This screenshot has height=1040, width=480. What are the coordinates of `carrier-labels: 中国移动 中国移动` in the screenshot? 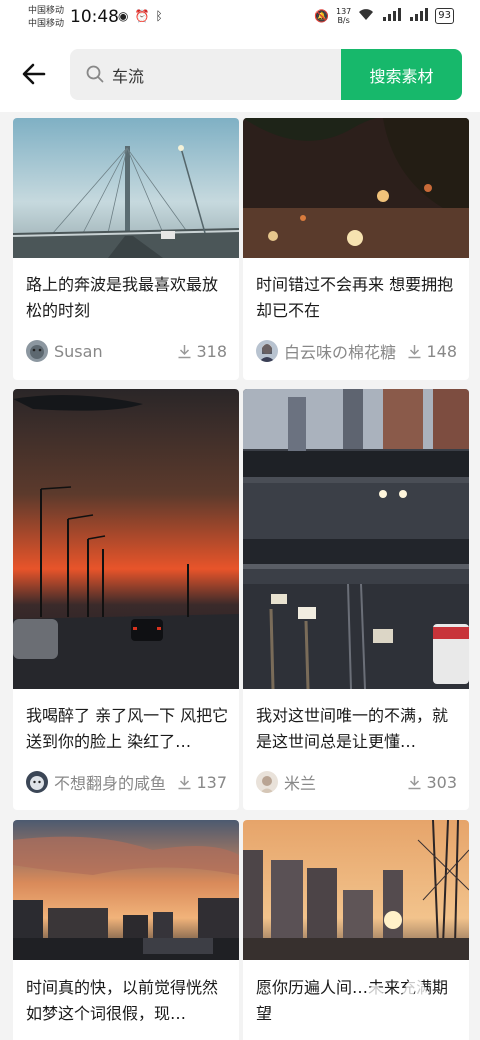 It's located at (46, 18).